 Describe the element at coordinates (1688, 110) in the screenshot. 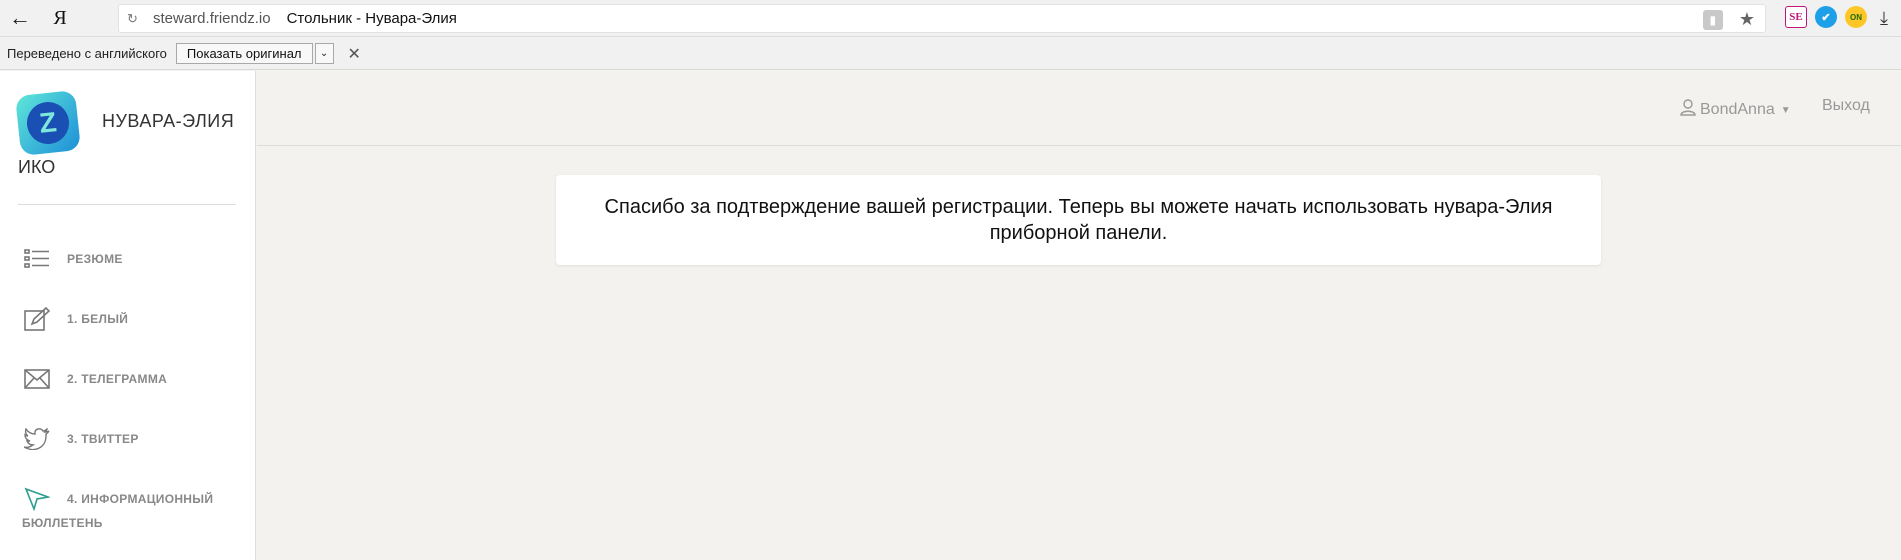

I see `user-icon` at that location.